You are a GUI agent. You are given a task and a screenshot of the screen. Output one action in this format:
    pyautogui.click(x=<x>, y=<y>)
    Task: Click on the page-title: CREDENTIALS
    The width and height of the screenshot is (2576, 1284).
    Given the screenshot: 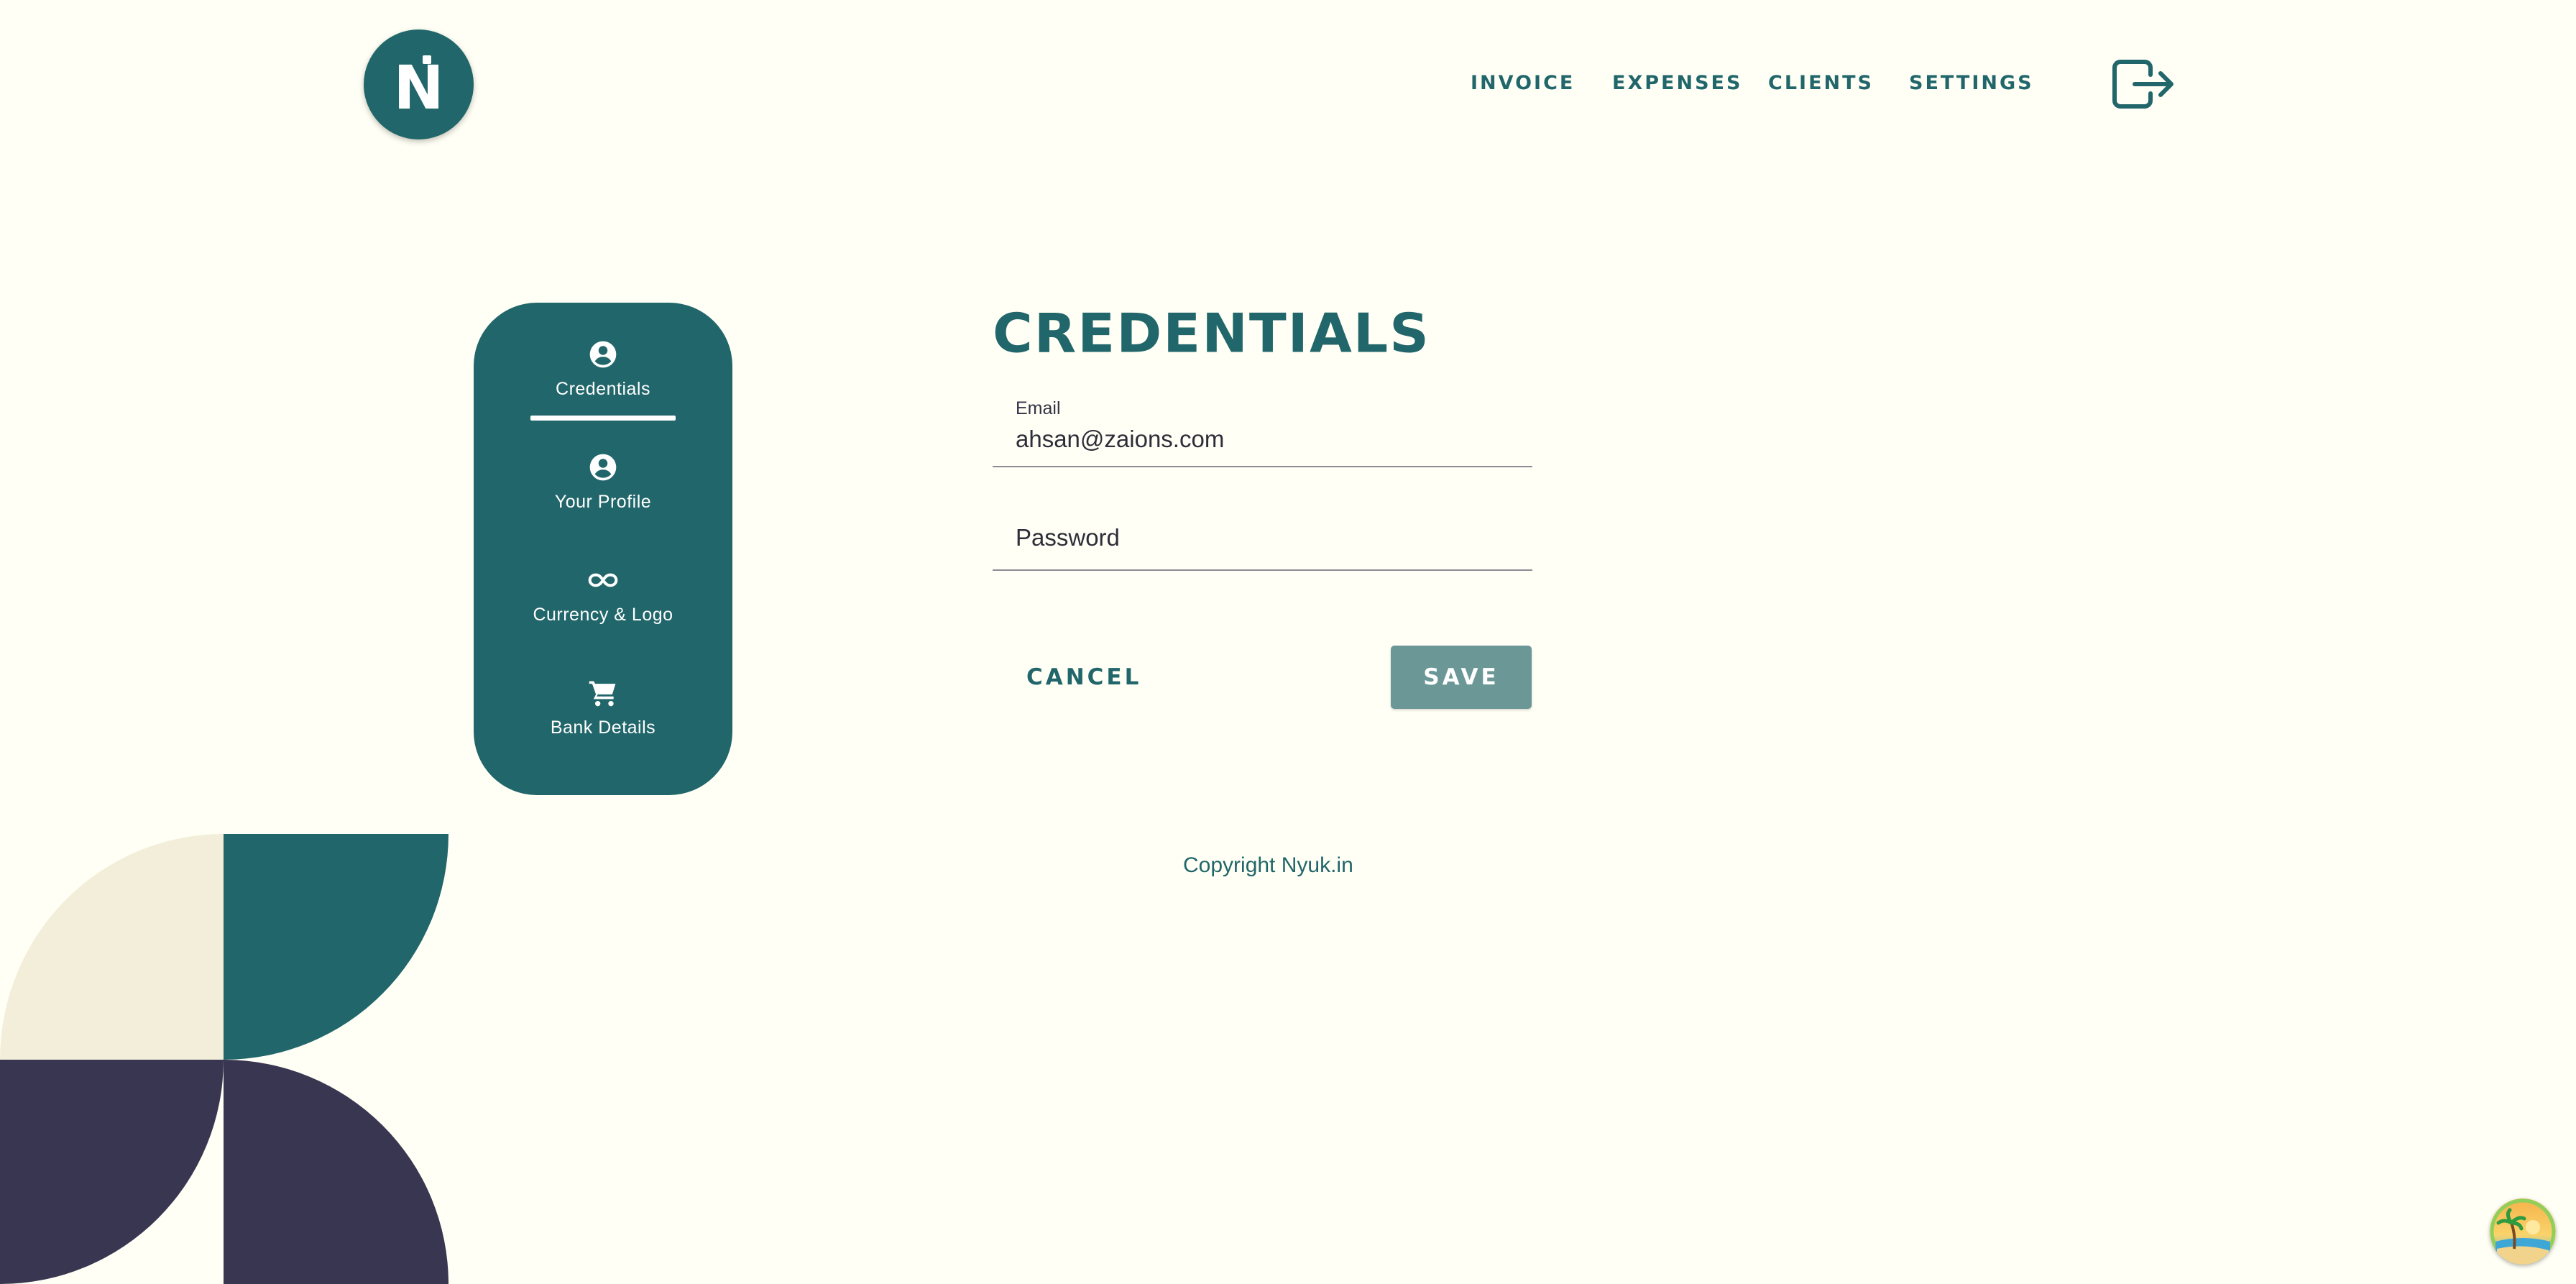 What is the action you would take?
    pyautogui.click(x=1211, y=333)
    